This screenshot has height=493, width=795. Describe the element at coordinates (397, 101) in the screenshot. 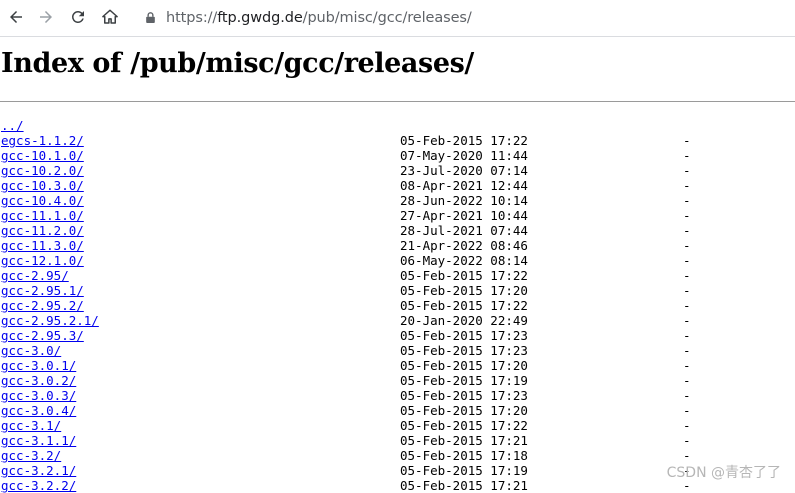

I see `divider` at that location.